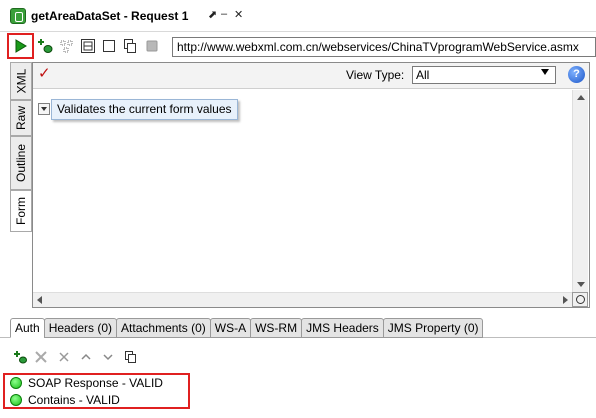 This screenshot has width=596, height=418. I want to click on scroll-down-icon, so click(581, 284).